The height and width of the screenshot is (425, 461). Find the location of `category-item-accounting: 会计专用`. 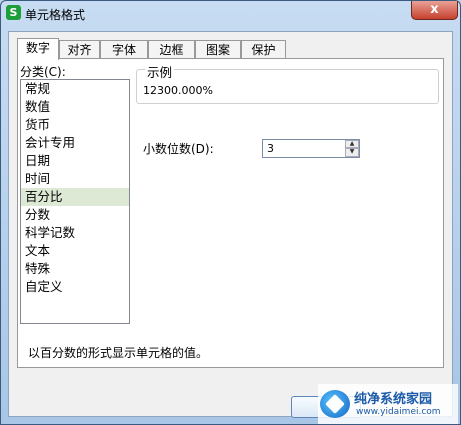

category-item-accounting: 会计专用 is located at coordinates (75, 143).